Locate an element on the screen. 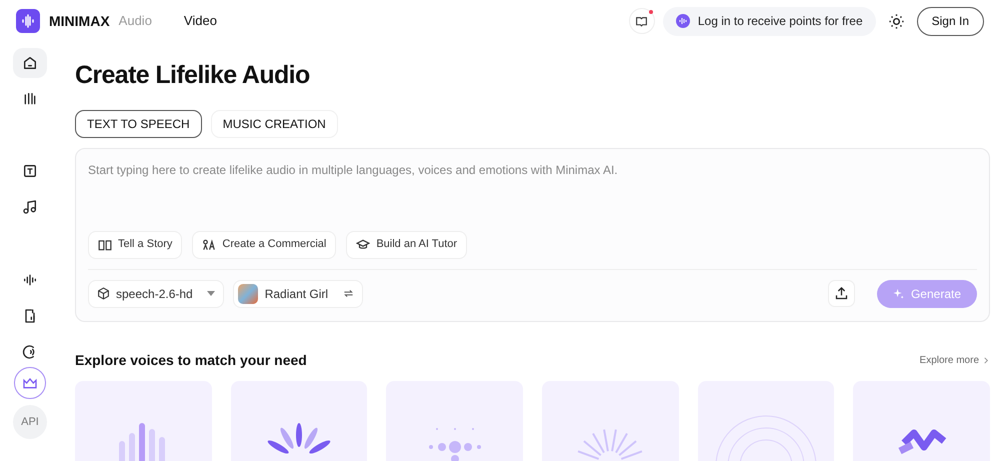 The height and width of the screenshot is (461, 1000). prompt-chip: Create a Commercial is located at coordinates (264, 244).